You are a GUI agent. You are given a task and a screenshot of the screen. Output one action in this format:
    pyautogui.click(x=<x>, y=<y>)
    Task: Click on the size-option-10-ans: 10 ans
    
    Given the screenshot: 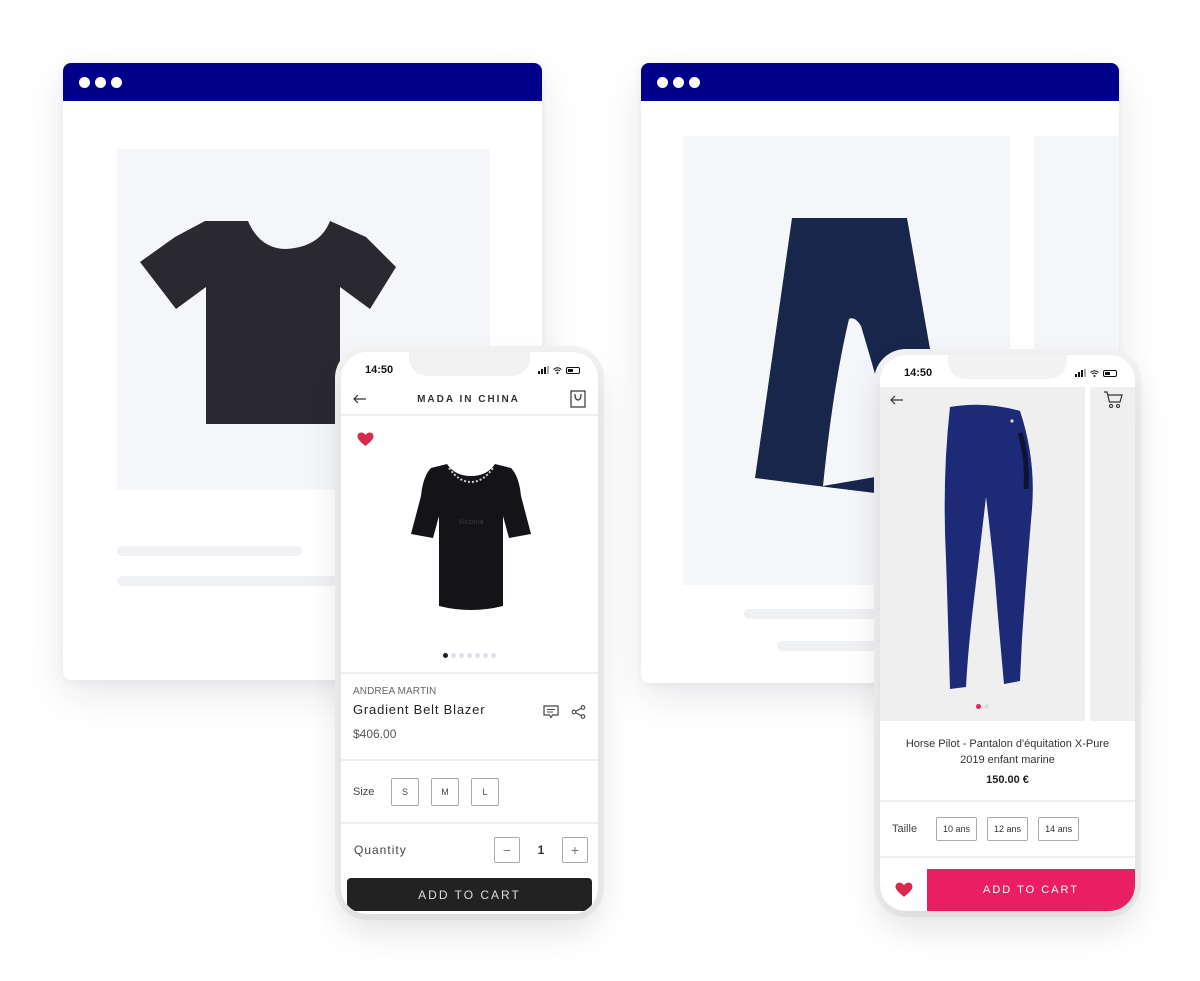 What is the action you would take?
    pyautogui.click(x=957, y=829)
    